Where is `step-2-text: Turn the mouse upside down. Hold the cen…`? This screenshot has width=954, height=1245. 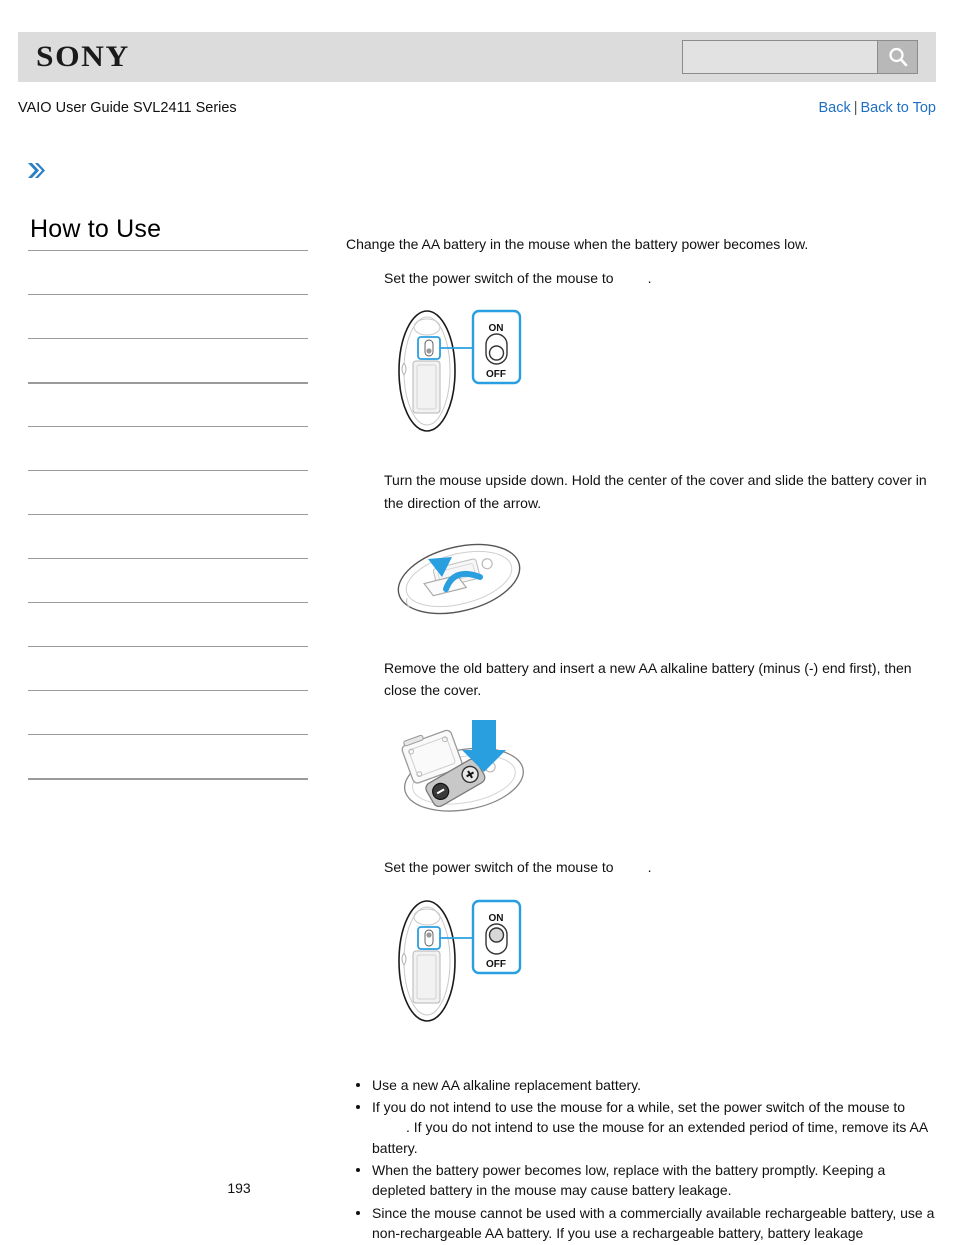 step-2-text: Turn the mouse upside down. Hold the cen… is located at coordinates (655, 492).